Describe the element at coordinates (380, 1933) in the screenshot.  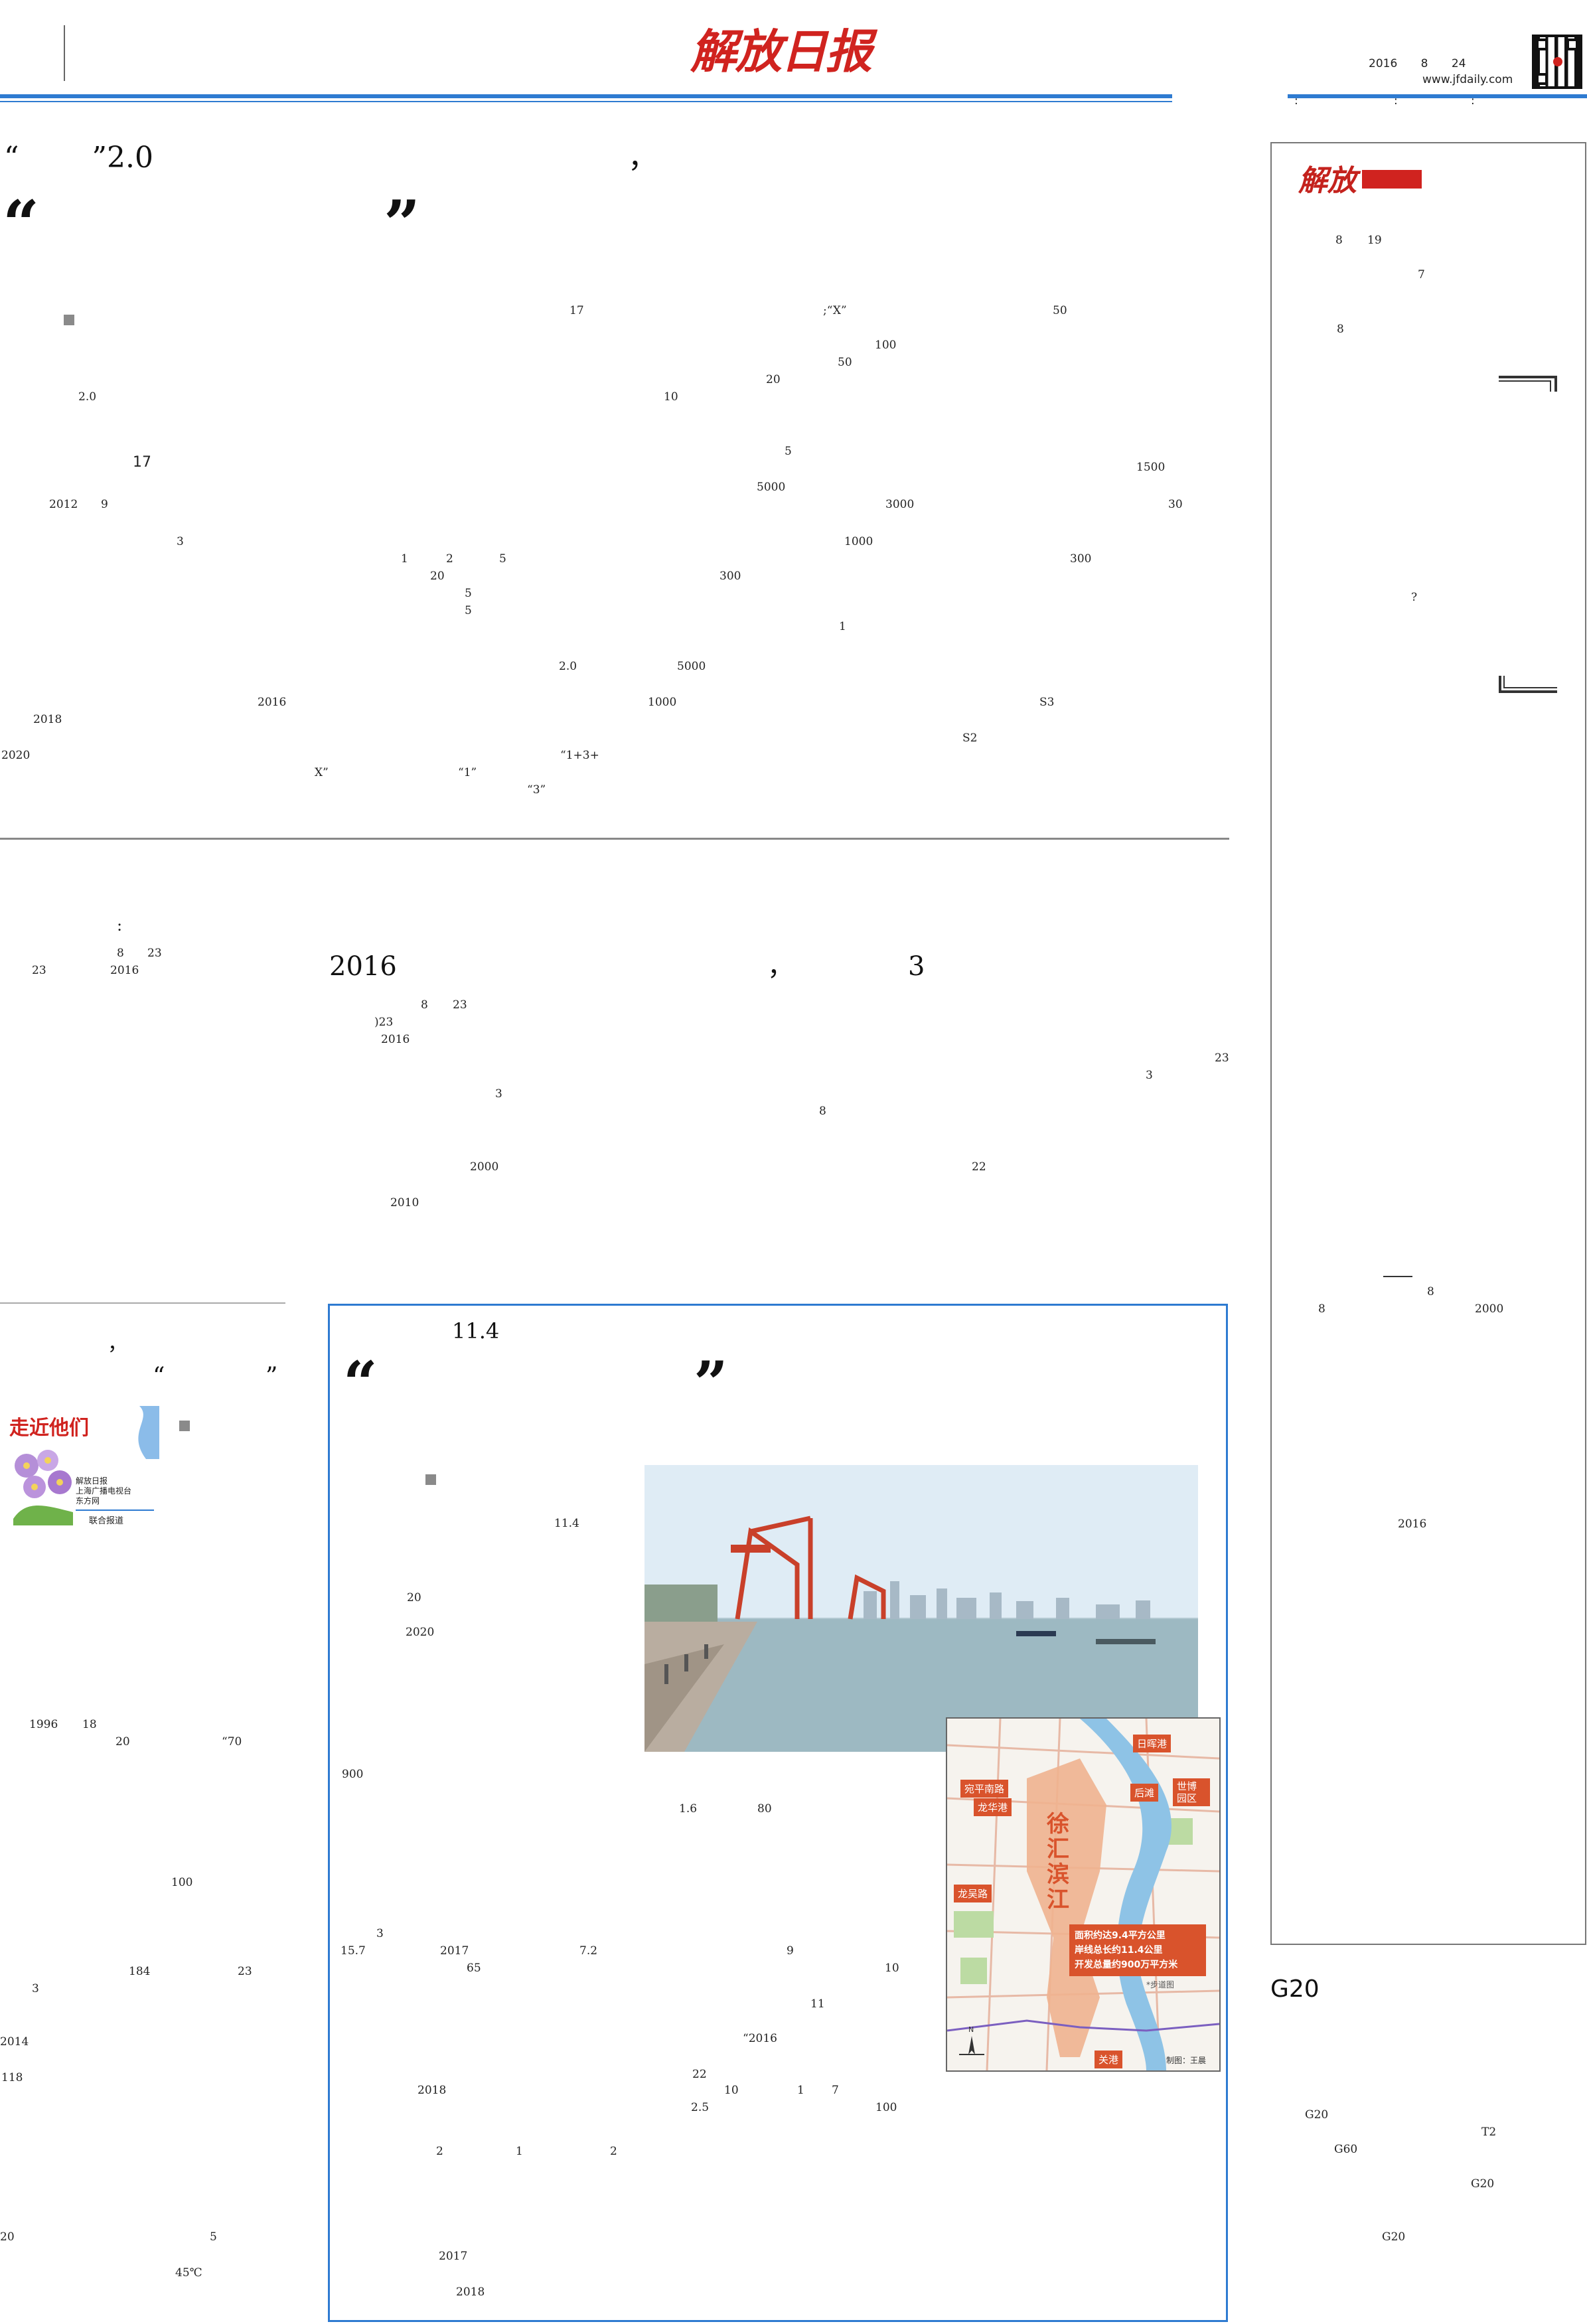
I see `boxed-frag: 3` at that location.